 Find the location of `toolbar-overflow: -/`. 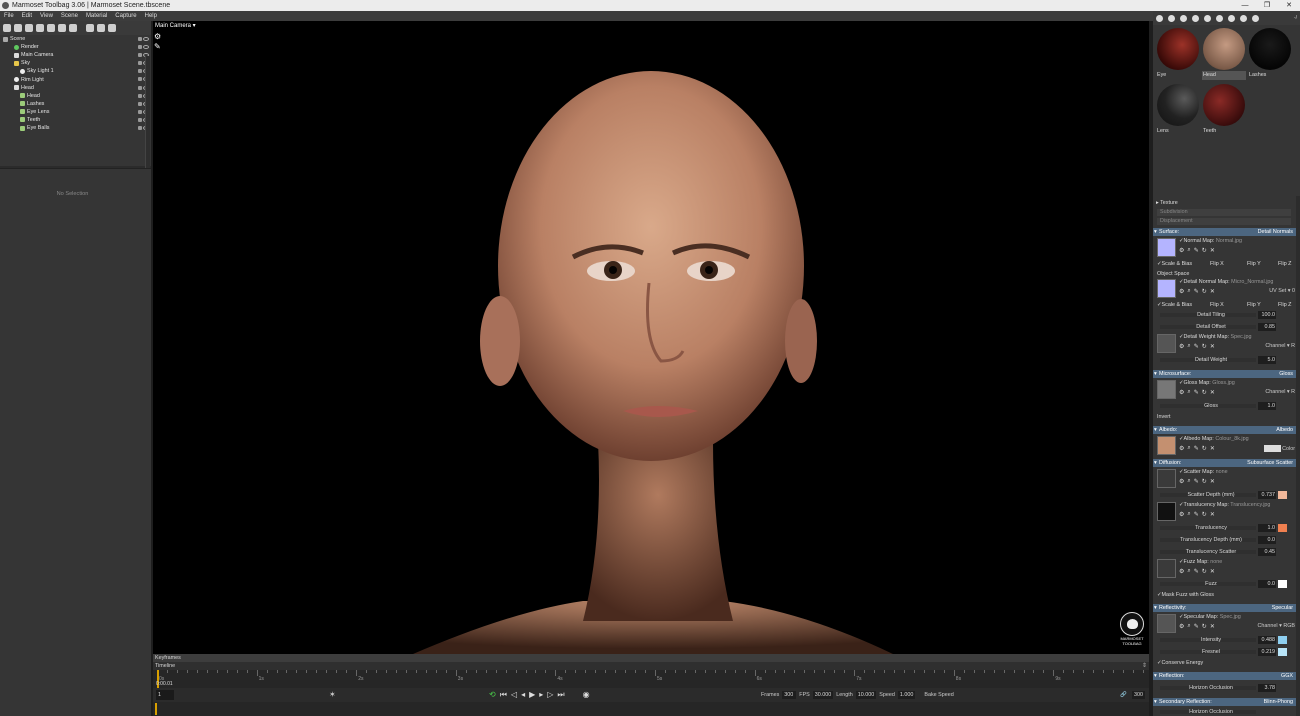

toolbar-overflow: -/ is located at coordinates (1297, 18).